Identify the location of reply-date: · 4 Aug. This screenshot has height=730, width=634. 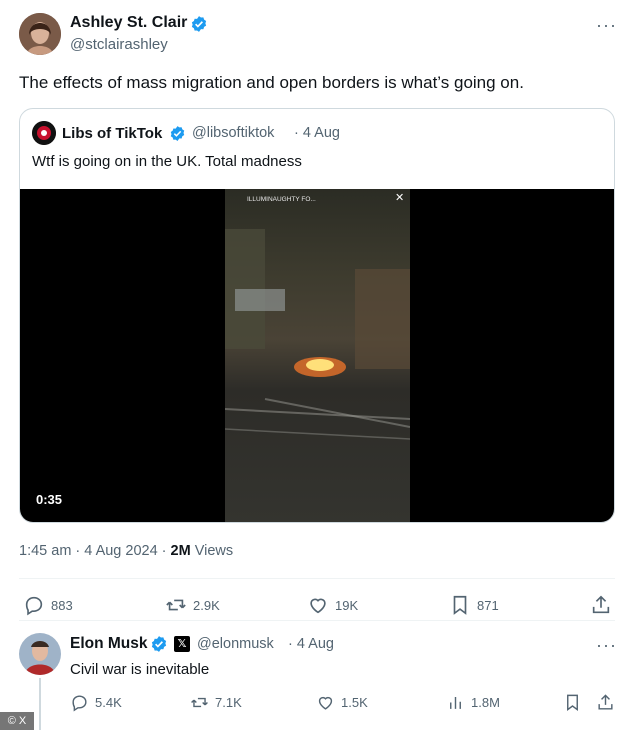
(311, 644).